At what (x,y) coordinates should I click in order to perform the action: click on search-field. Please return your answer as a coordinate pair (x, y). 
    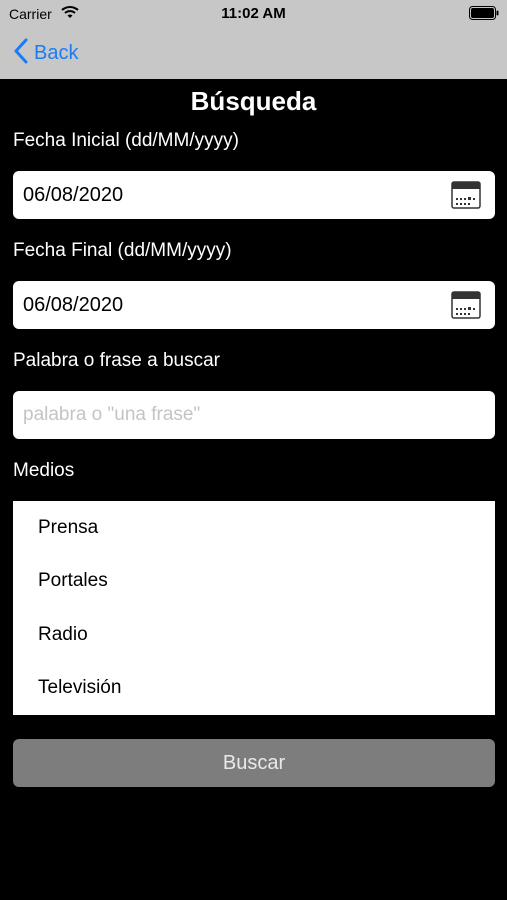
    Looking at the image, I should click on (254, 415).